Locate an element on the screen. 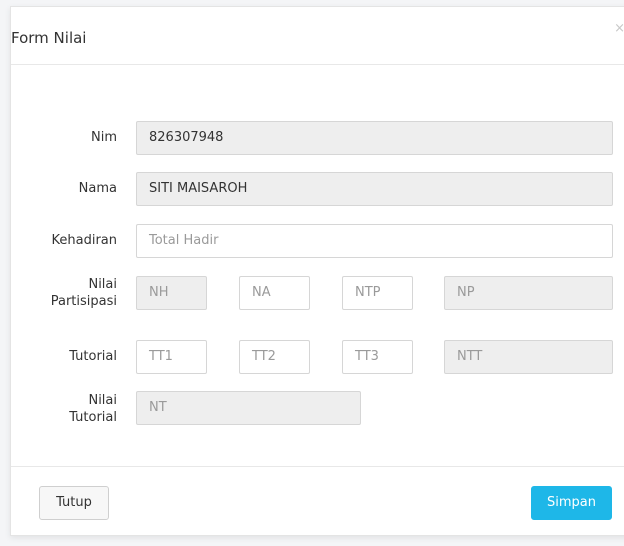 This screenshot has height=546, width=624. nilai-tutorial-row: Nilai Tutorial NT is located at coordinates (317, 408).